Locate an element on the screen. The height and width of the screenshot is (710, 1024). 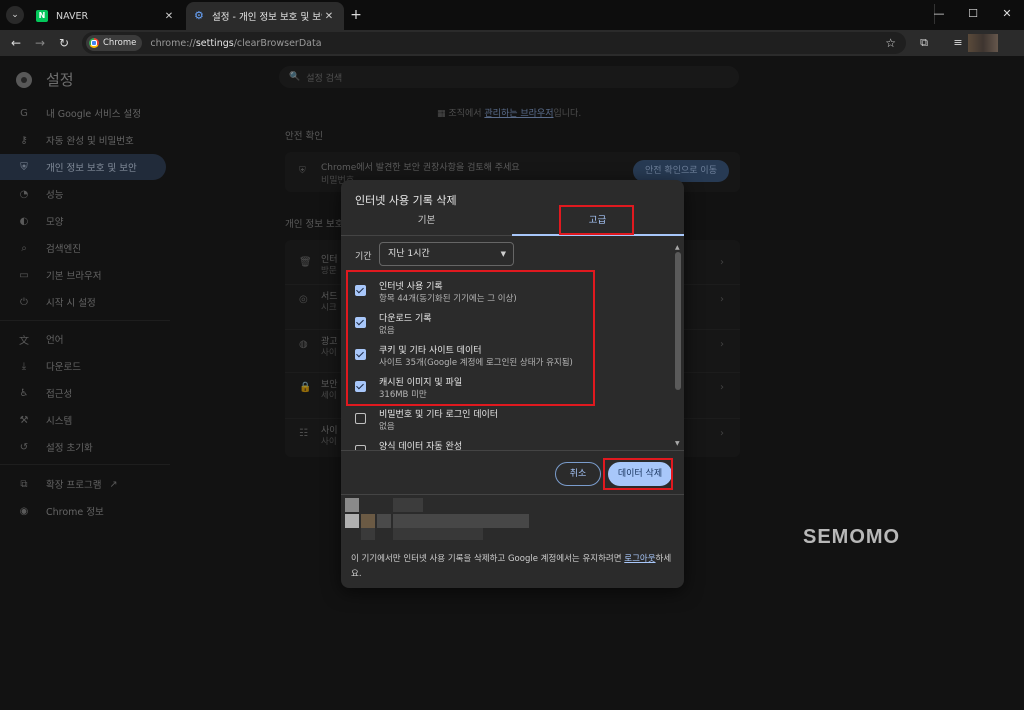
minimize-icon: — is located at coordinates (939, 14).